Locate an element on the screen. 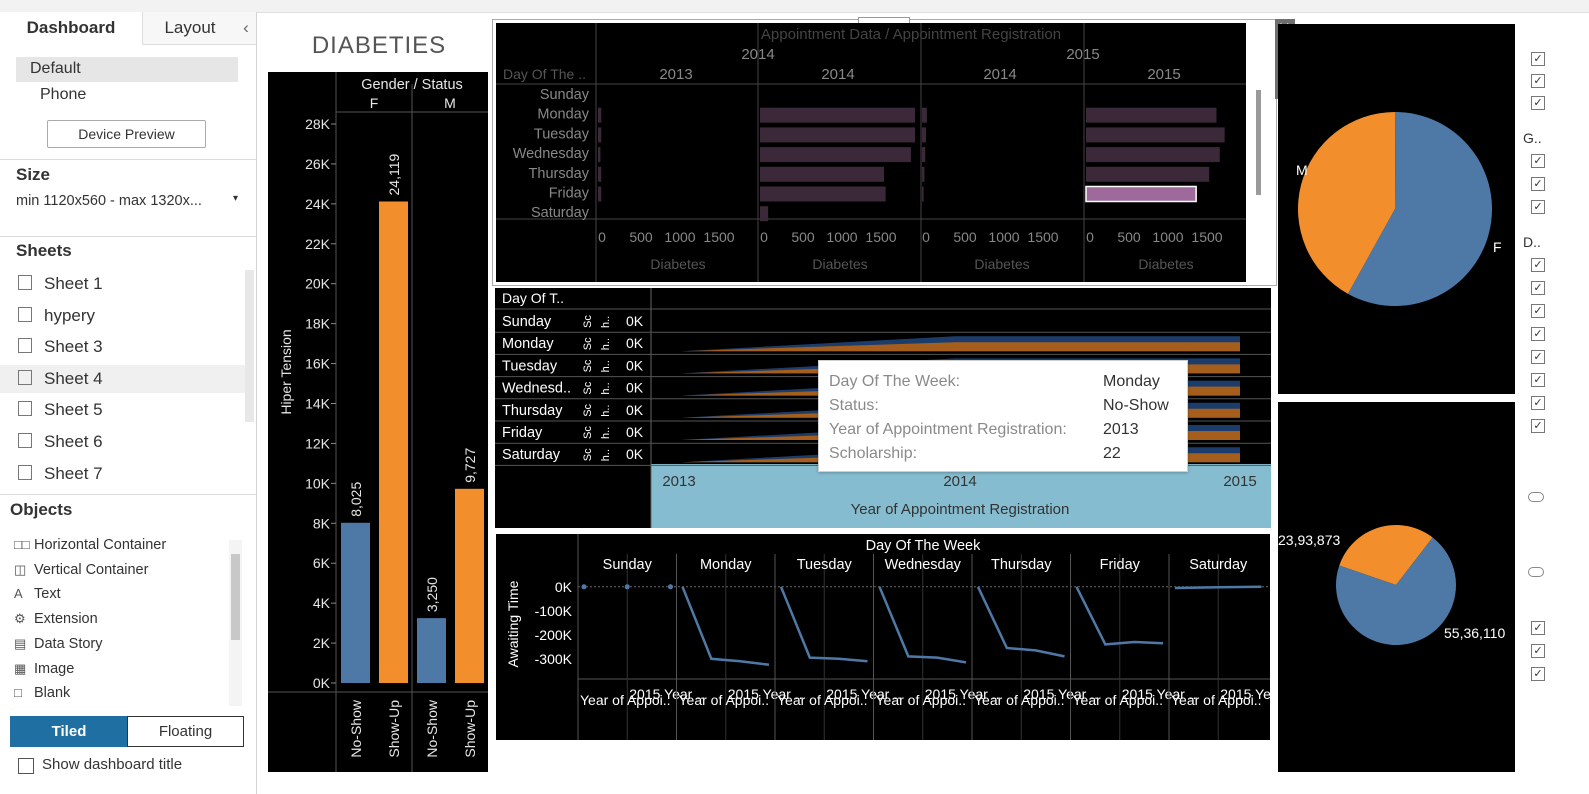  y-tick-label: 28K is located at coordinates (318, 124).